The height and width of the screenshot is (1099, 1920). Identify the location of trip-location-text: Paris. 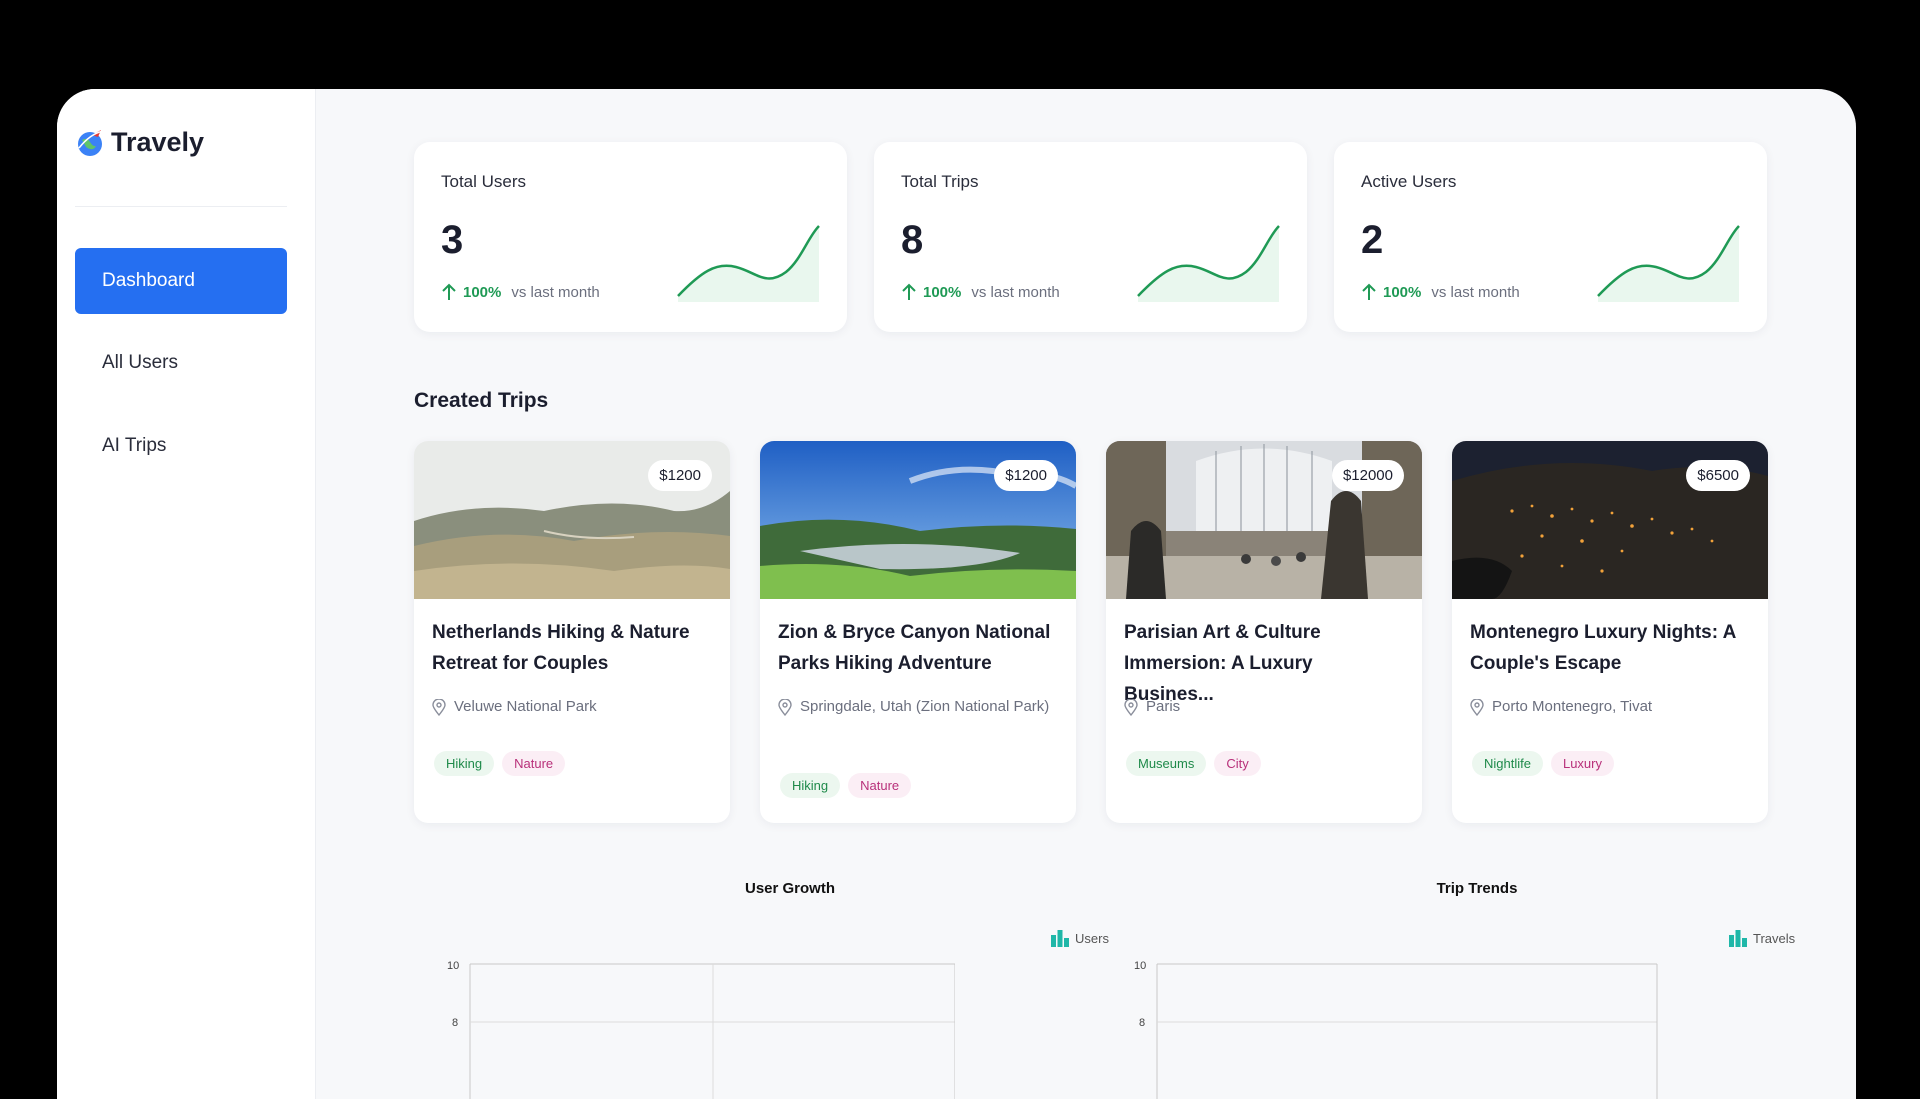
(1163, 706).